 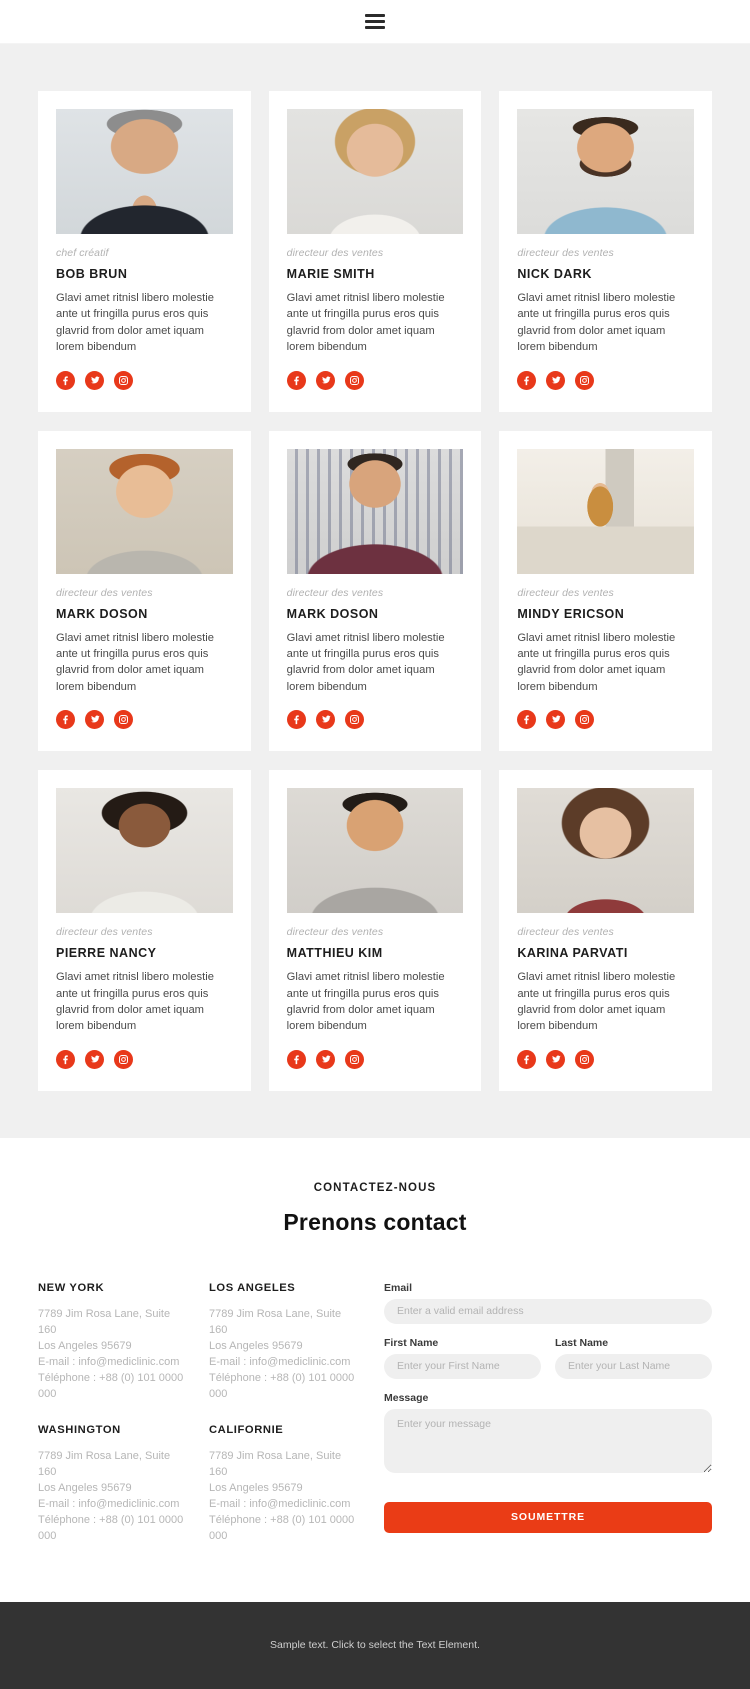 What do you see at coordinates (79, 1429) in the screenshot?
I see `office-city: WASHINGTON` at bounding box center [79, 1429].